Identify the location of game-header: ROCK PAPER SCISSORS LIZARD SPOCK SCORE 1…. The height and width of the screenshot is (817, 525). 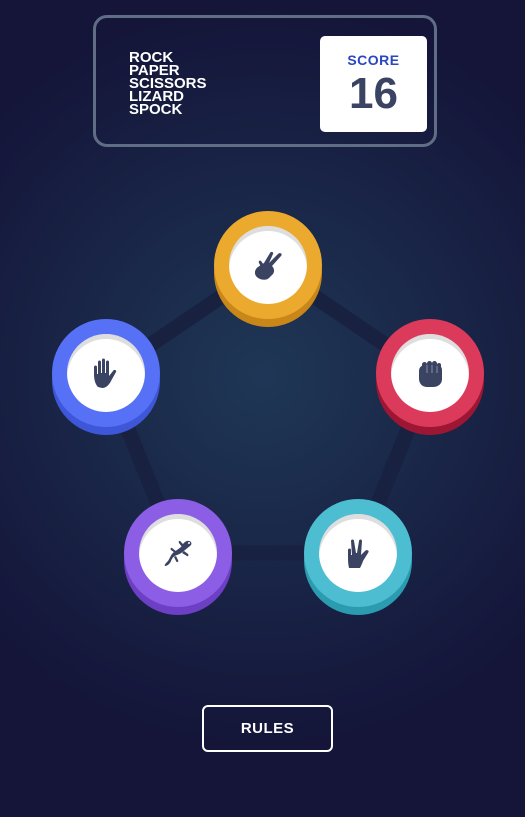
(265, 81).